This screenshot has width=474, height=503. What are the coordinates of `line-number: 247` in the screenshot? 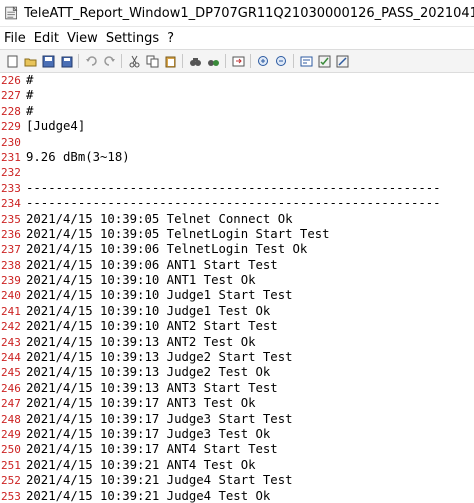 It's located at (11, 404).